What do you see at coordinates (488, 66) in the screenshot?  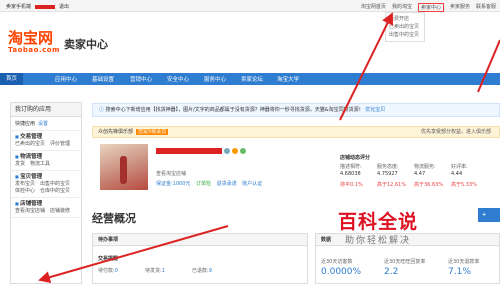 I see `arrow-right-edge` at bounding box center [488, 66].